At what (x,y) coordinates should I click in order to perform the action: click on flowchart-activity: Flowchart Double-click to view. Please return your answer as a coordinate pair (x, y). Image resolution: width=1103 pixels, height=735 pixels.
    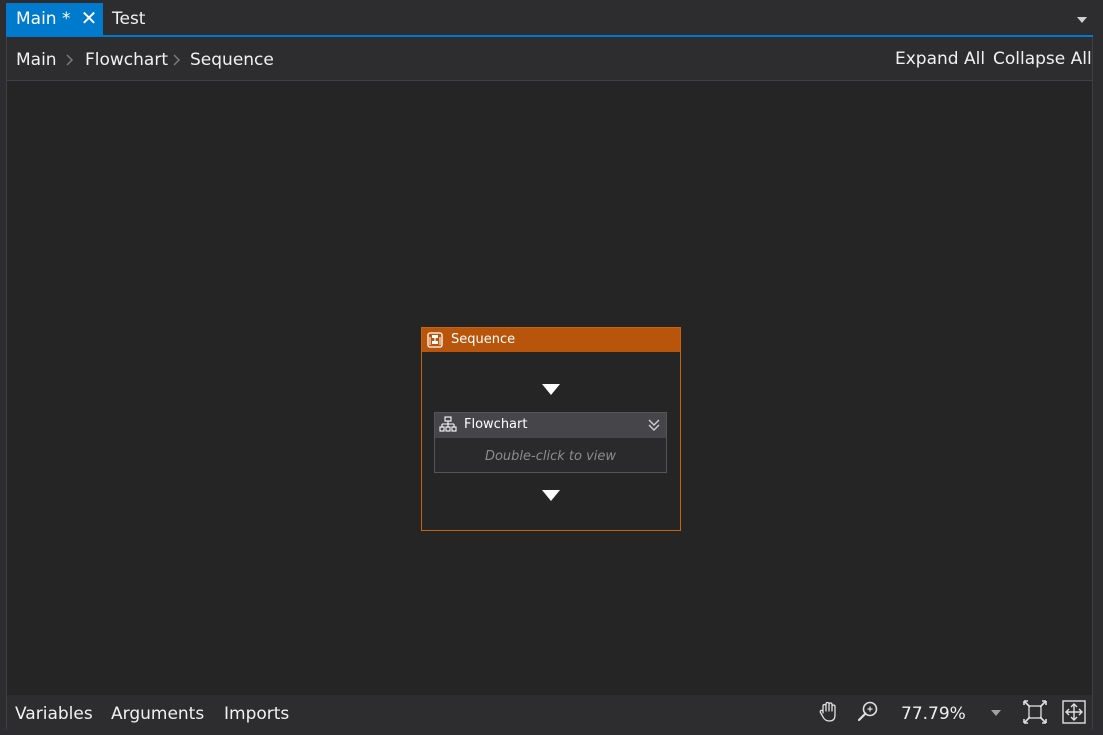
    Looking at the image, I should click on (550, 442).